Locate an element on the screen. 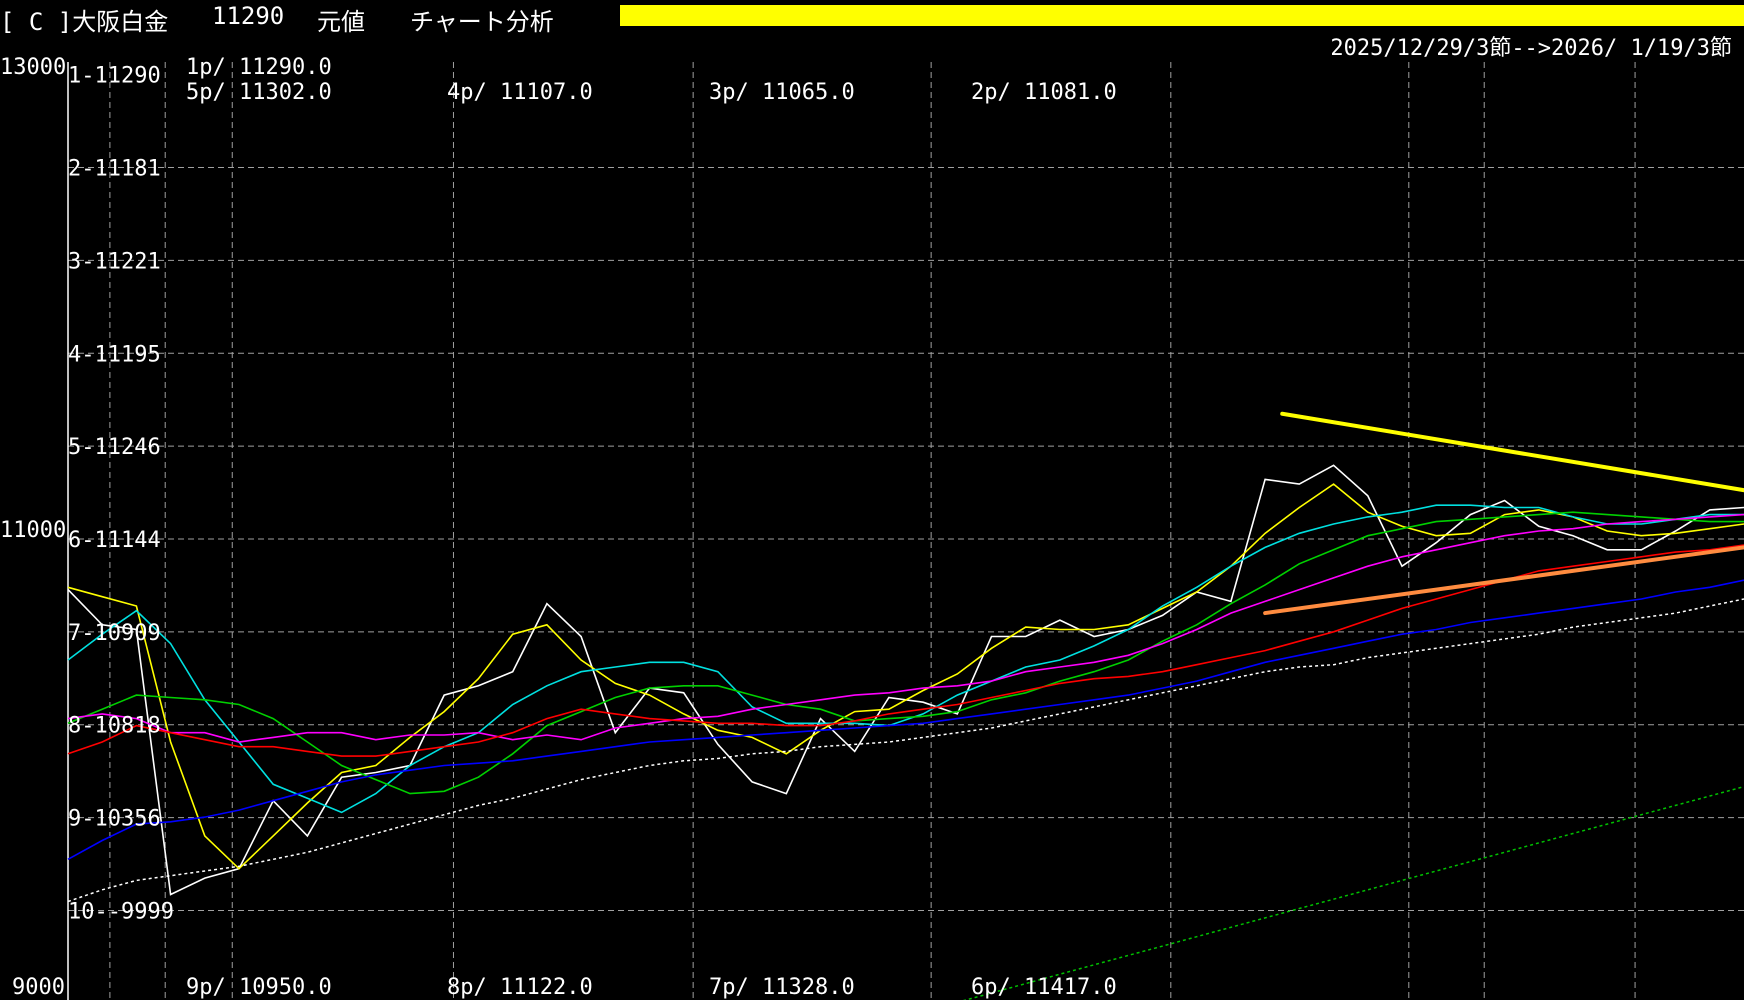 The width and height of the screenshot is (1744, 1000). title-bar: [ C ]大阪白金 11290 元値 チャート分析 is located at coordinates (872, 18).